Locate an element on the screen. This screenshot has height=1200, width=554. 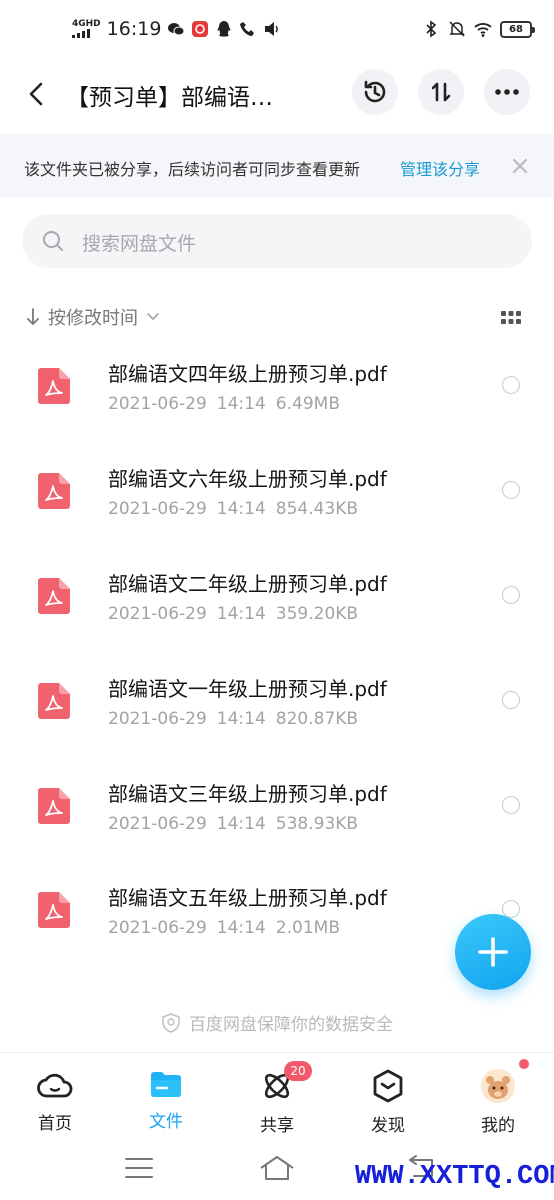
avatar-icon is located at coordinates (498, 1086).